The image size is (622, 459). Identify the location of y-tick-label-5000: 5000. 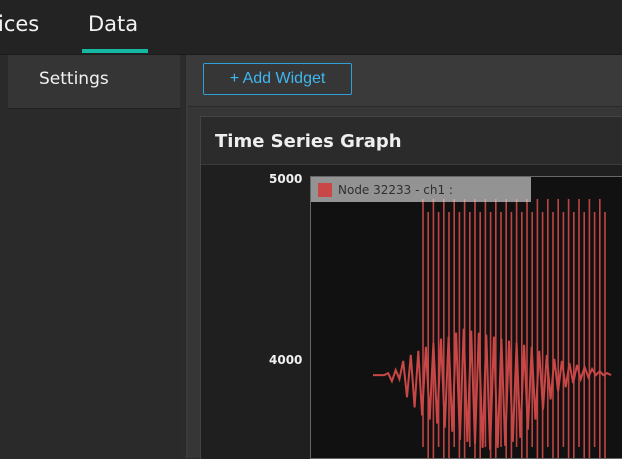
(286, 179).